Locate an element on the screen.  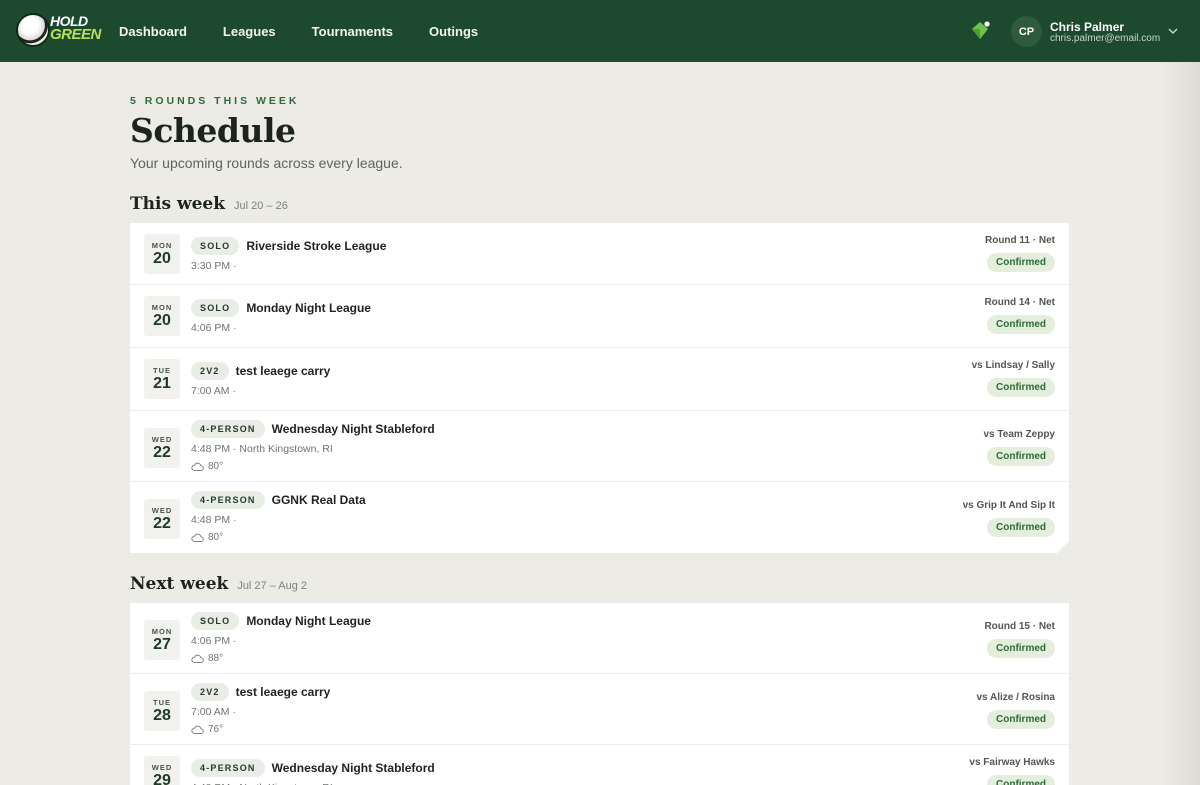
hold-the-green-logo: HOLD GREEN is located at coordinates (57, 31).